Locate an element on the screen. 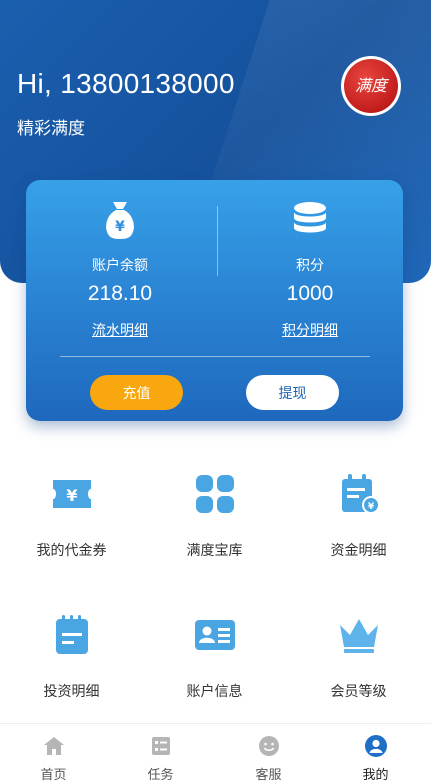 The image size is (431, 783). card-divider-horizontal is located at coordinates (215, 356).